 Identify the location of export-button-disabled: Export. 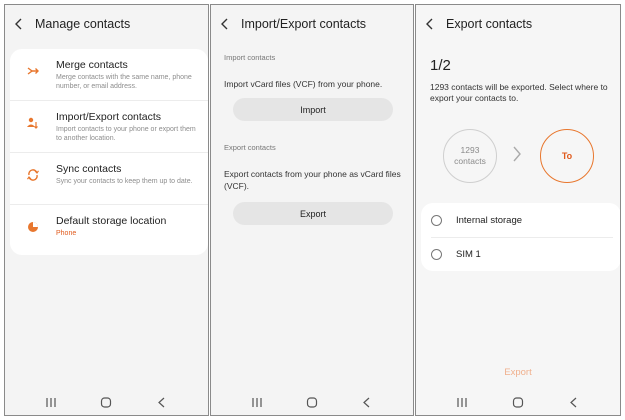
(518, 372).